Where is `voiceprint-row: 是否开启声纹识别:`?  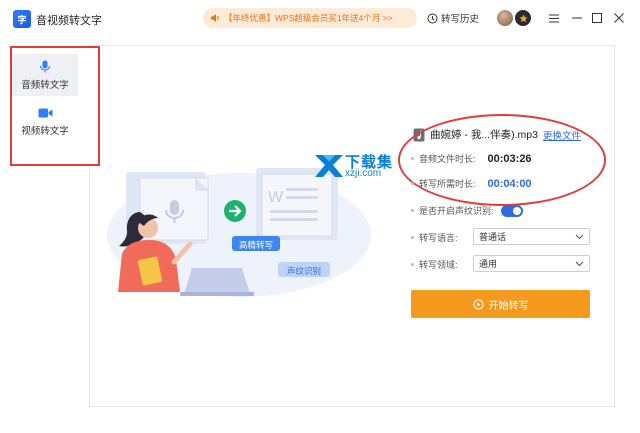 voiceprint-row: 是否开启声纹识别: is located at coordinates (467, 210).